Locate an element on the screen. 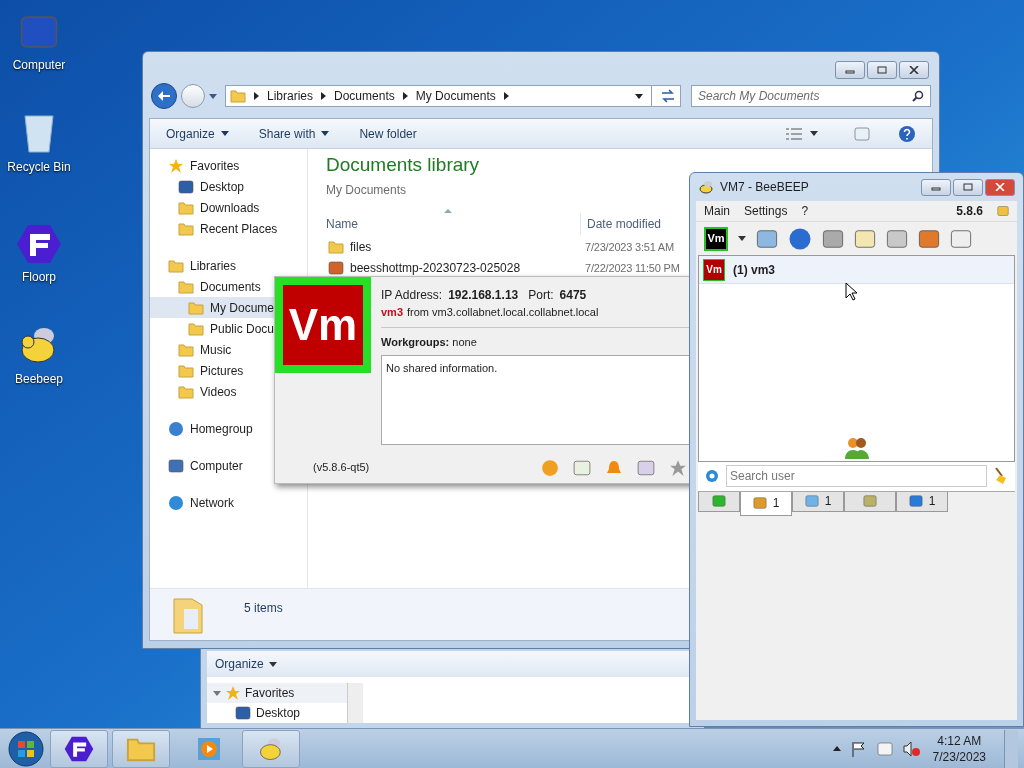  desktop-icon-label: Recycle Bin is located at coordinates (39, 167).